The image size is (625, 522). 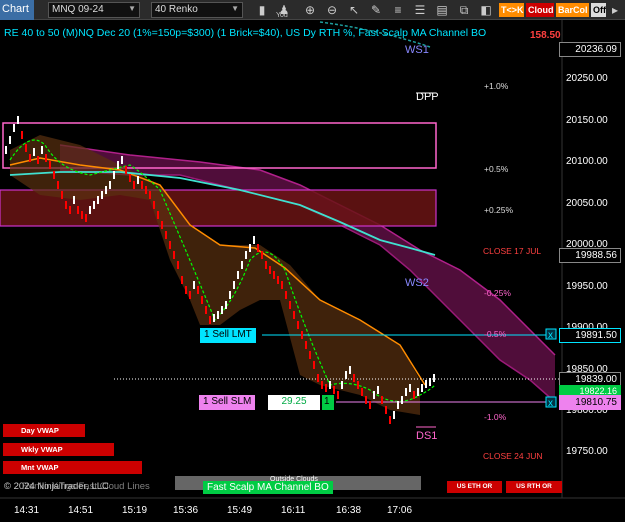 What do you see at coordinates (400, 510) in the screenshot?
I see `time-tick: 17:06` at bounding box center [400, 510].